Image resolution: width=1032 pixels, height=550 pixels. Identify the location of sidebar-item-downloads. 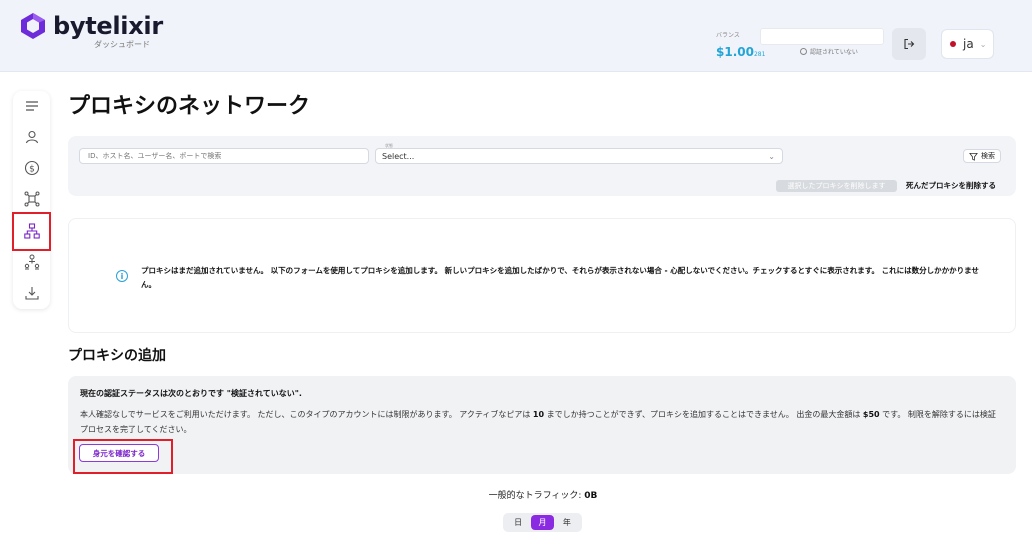
(31, 293).